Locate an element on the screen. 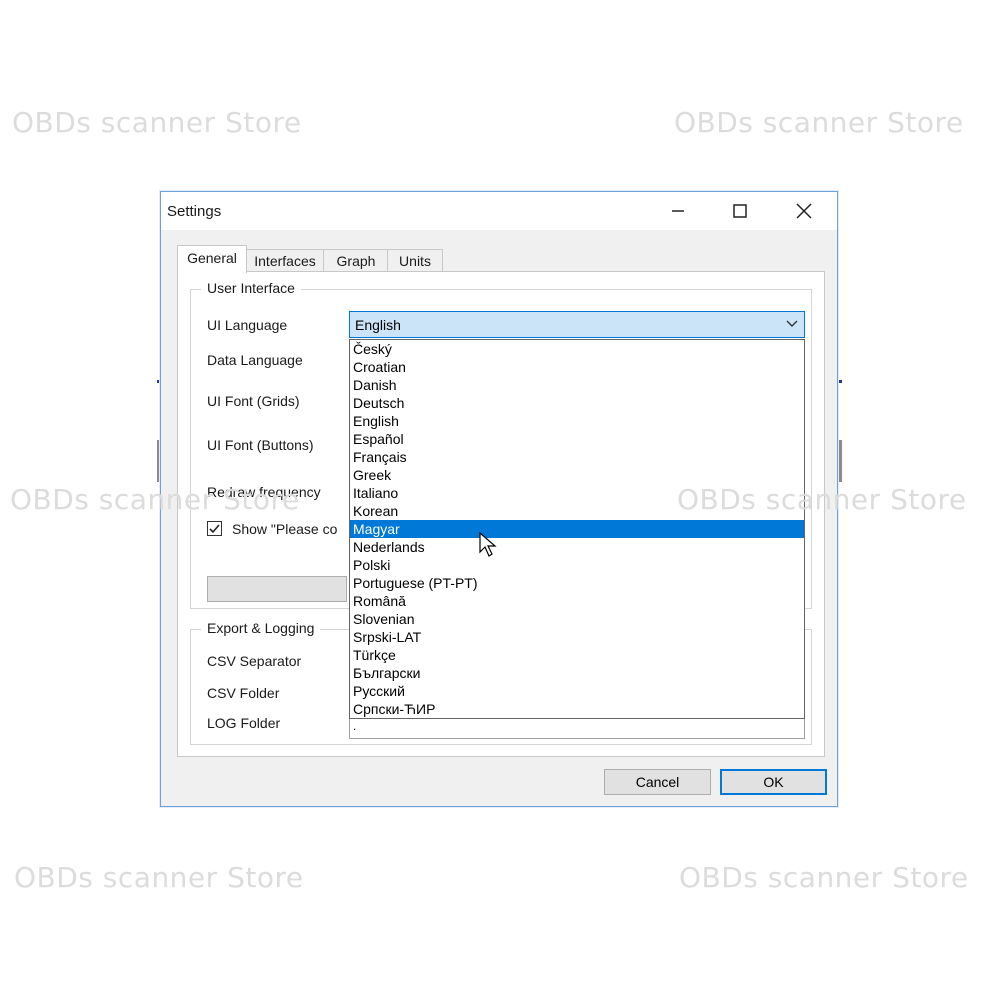  csv-separator-label: CSV Separator is located at coordinates (254, 661).